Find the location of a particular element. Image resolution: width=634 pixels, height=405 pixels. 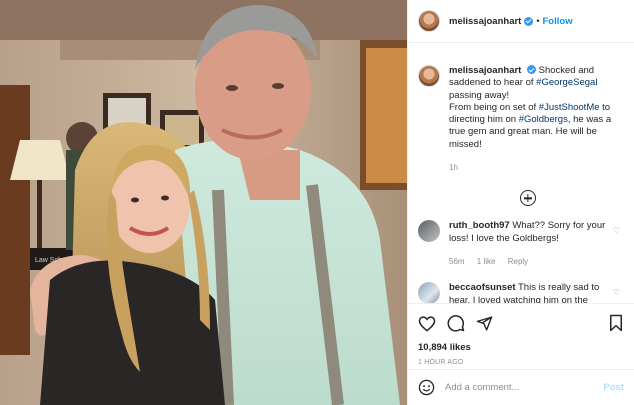

caption-avatar is located at coordinates (429, 76).